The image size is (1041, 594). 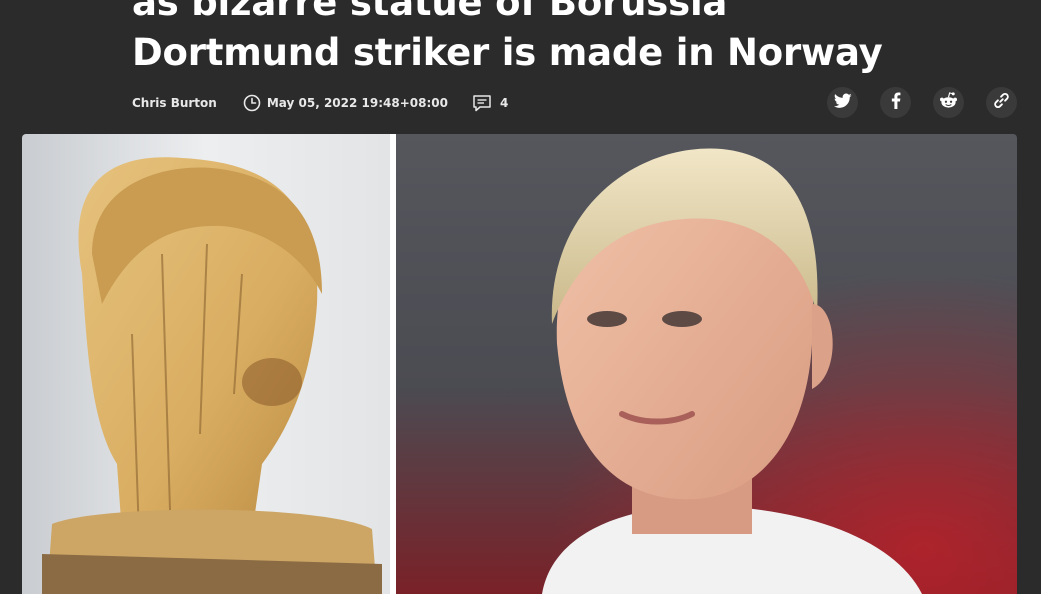 What do you see at coordinates (507, 52) in the screenshot?
I see `article-title-line-2: Dortmund striker is made in Norway` at bounding box center [507, 52].